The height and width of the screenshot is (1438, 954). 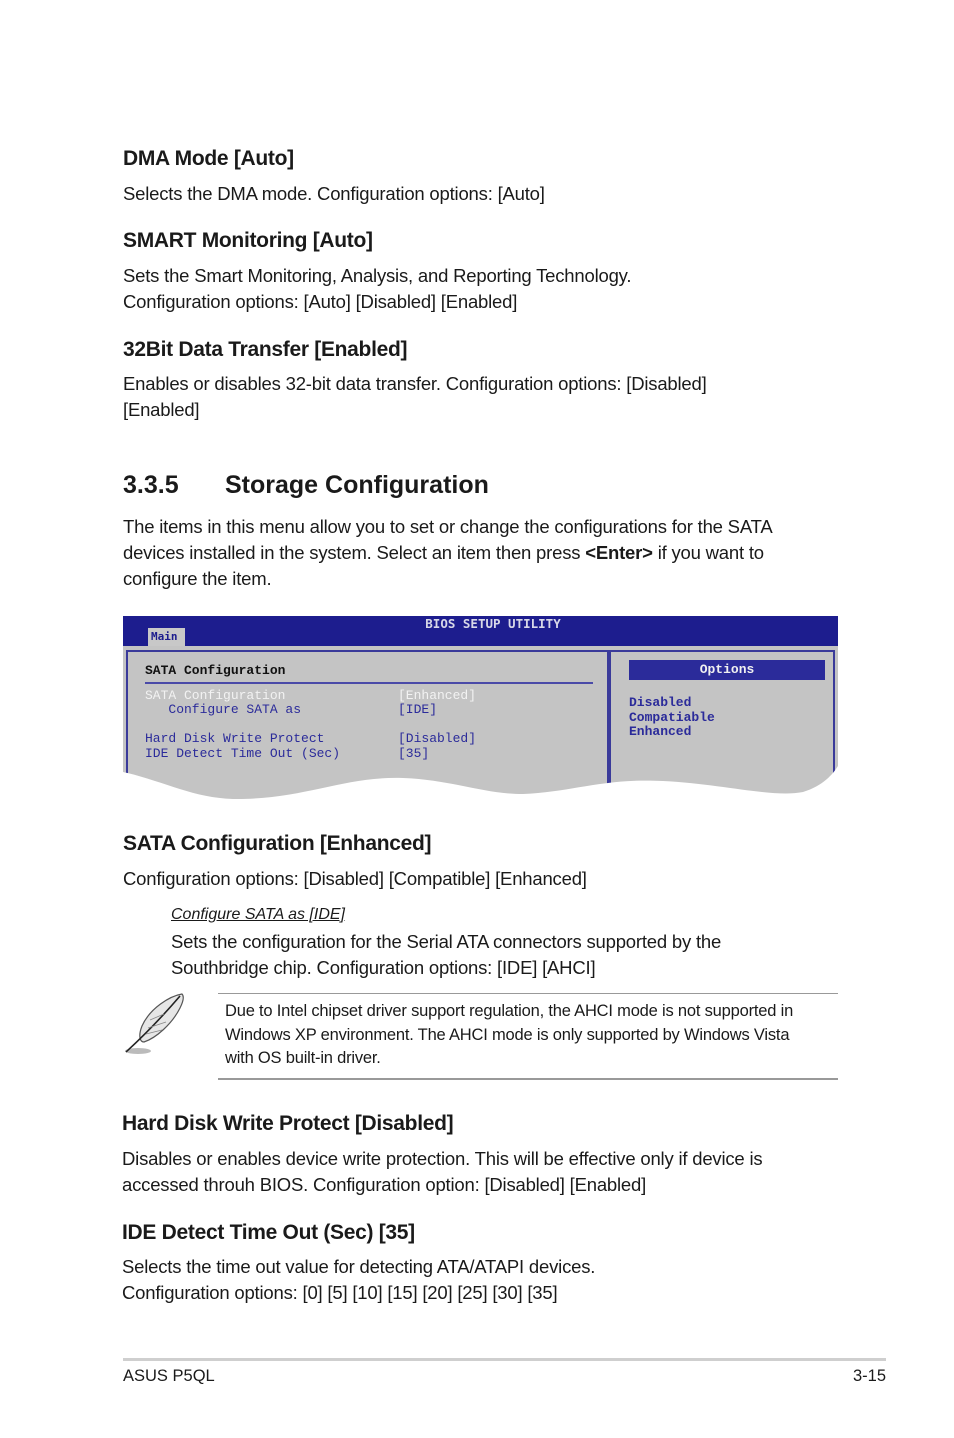 I want to click on dma-mode-heading: DMA Mode [Auto], so click(x=208, y=158).